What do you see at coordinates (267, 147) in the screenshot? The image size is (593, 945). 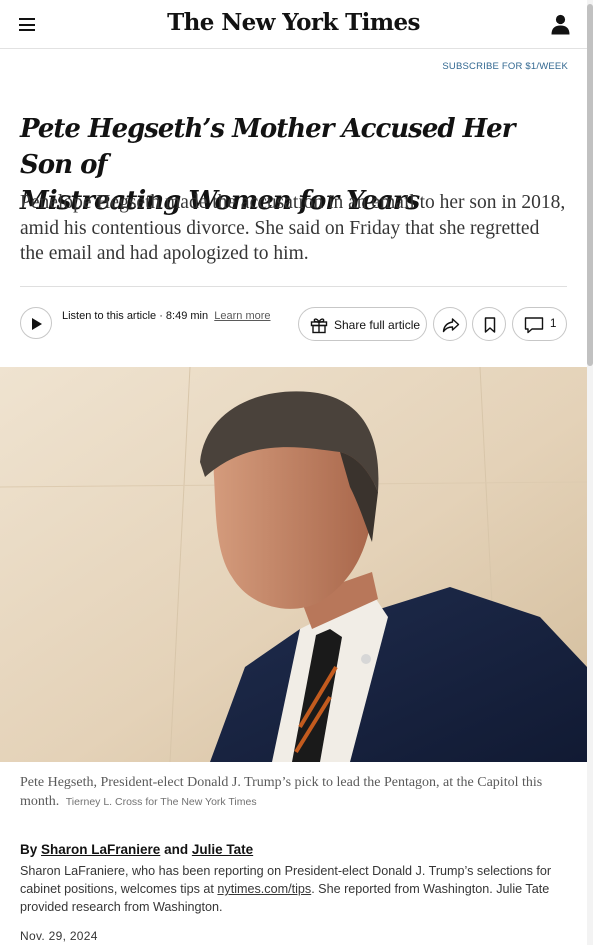 I see `headline-line-1: Pete Hegseth’s Mother Accused Her Son of` at bounding box center [267, 147].